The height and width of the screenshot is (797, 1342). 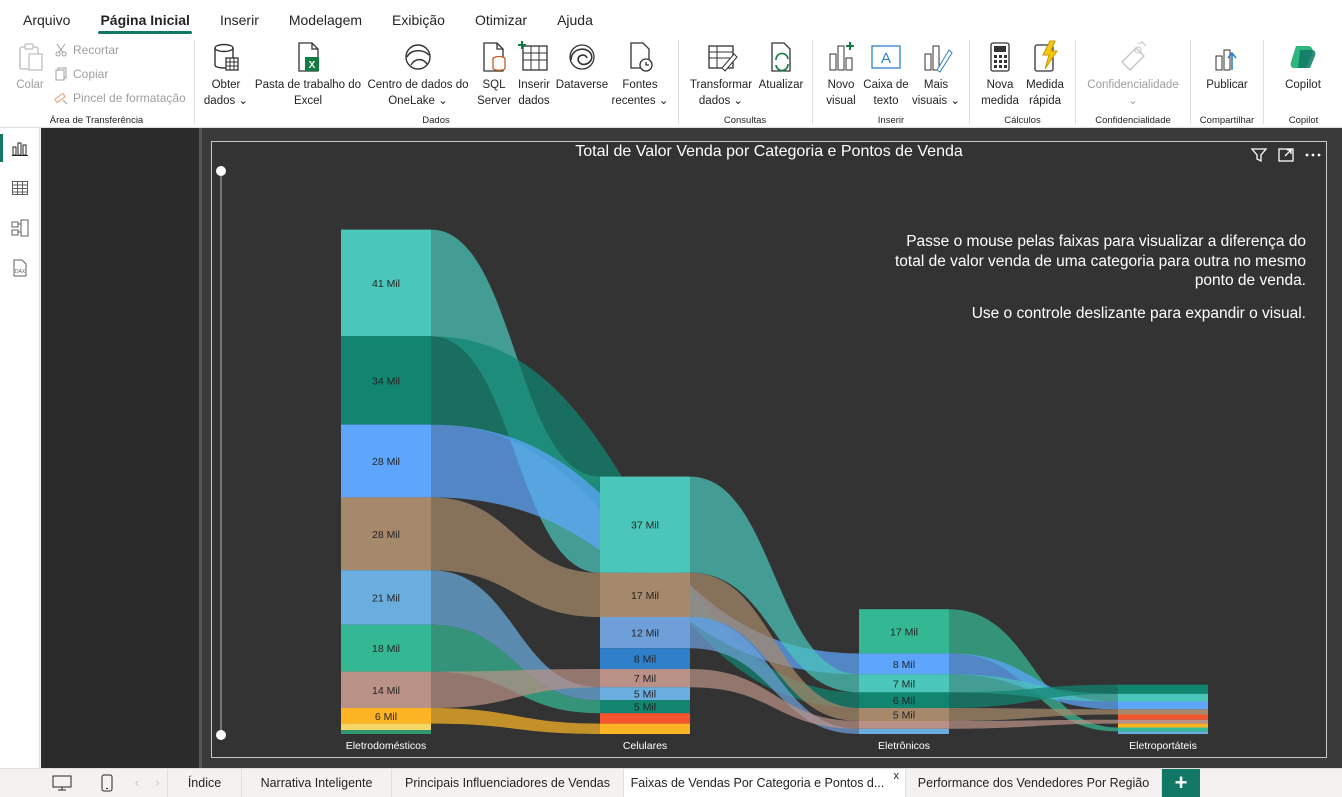 What do you see at coordinates (640, 74) in the screenshot?
I see `recent-sources-button: Fontes recentes ⌄` at bounding box center [640, 74].